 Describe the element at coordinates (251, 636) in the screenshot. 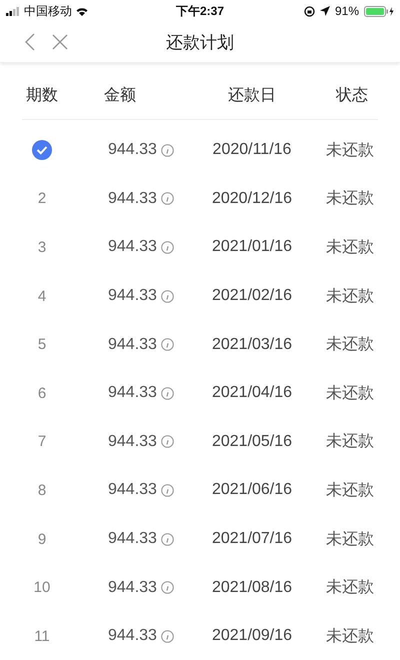

I see `due-date: 2021/09/16` at that location.